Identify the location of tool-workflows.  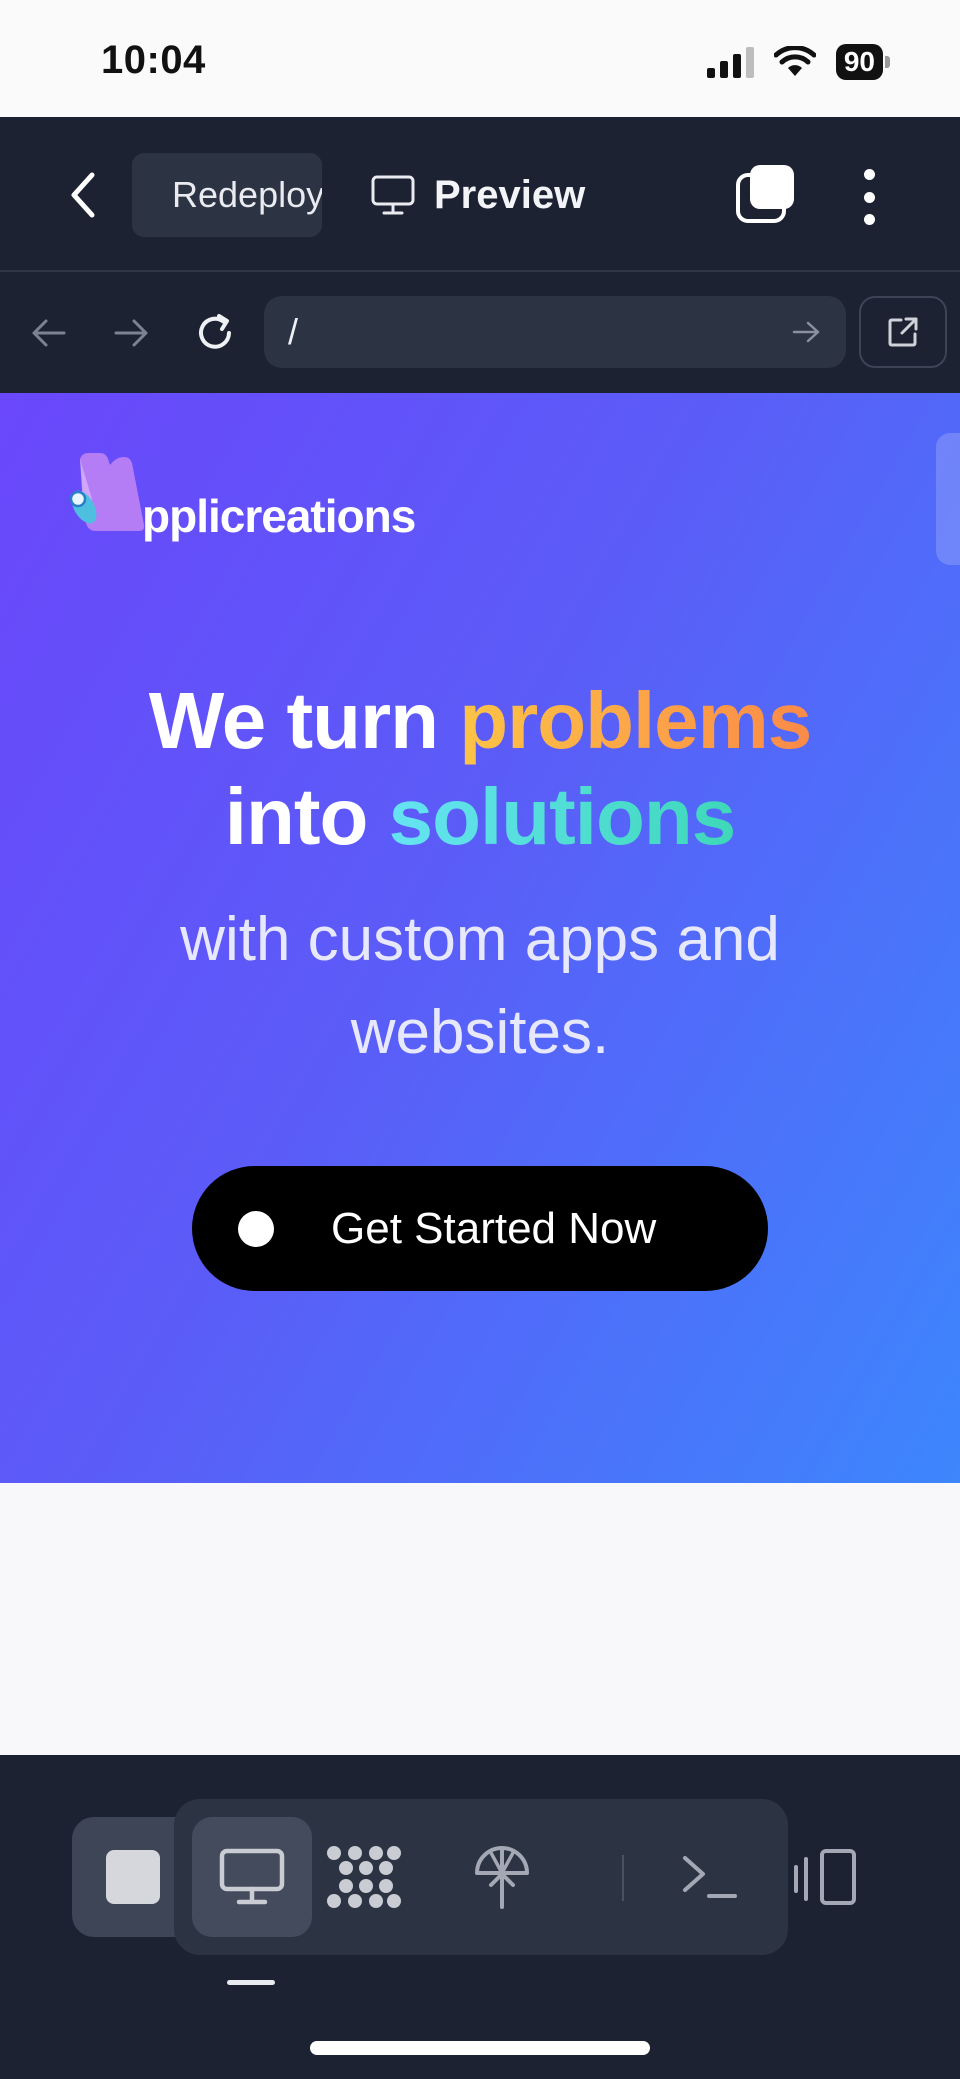
(364, 1877).